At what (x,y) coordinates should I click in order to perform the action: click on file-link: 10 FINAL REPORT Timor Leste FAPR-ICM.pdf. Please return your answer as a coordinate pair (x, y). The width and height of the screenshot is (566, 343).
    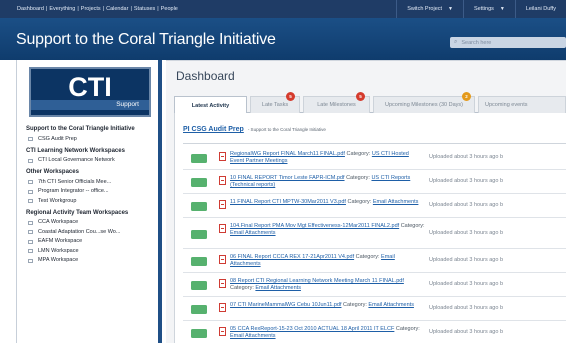
    Looking at the image, I should click on (287, 178).